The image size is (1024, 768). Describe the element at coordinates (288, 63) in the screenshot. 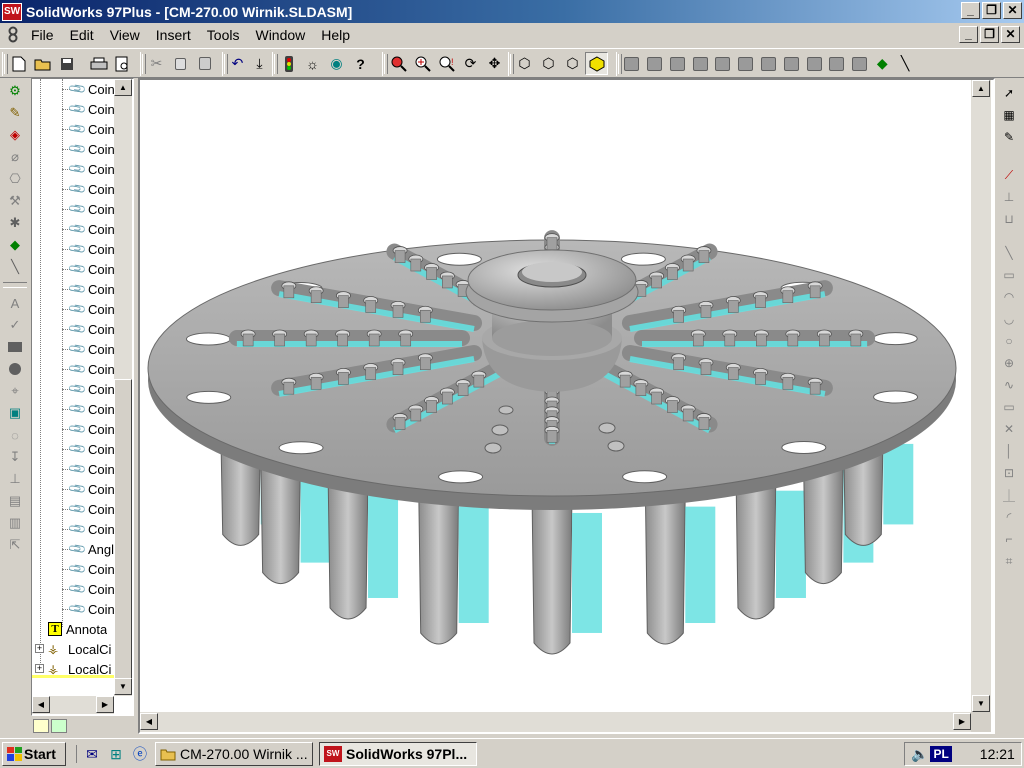

I see `traffic-light-icon` at that location.